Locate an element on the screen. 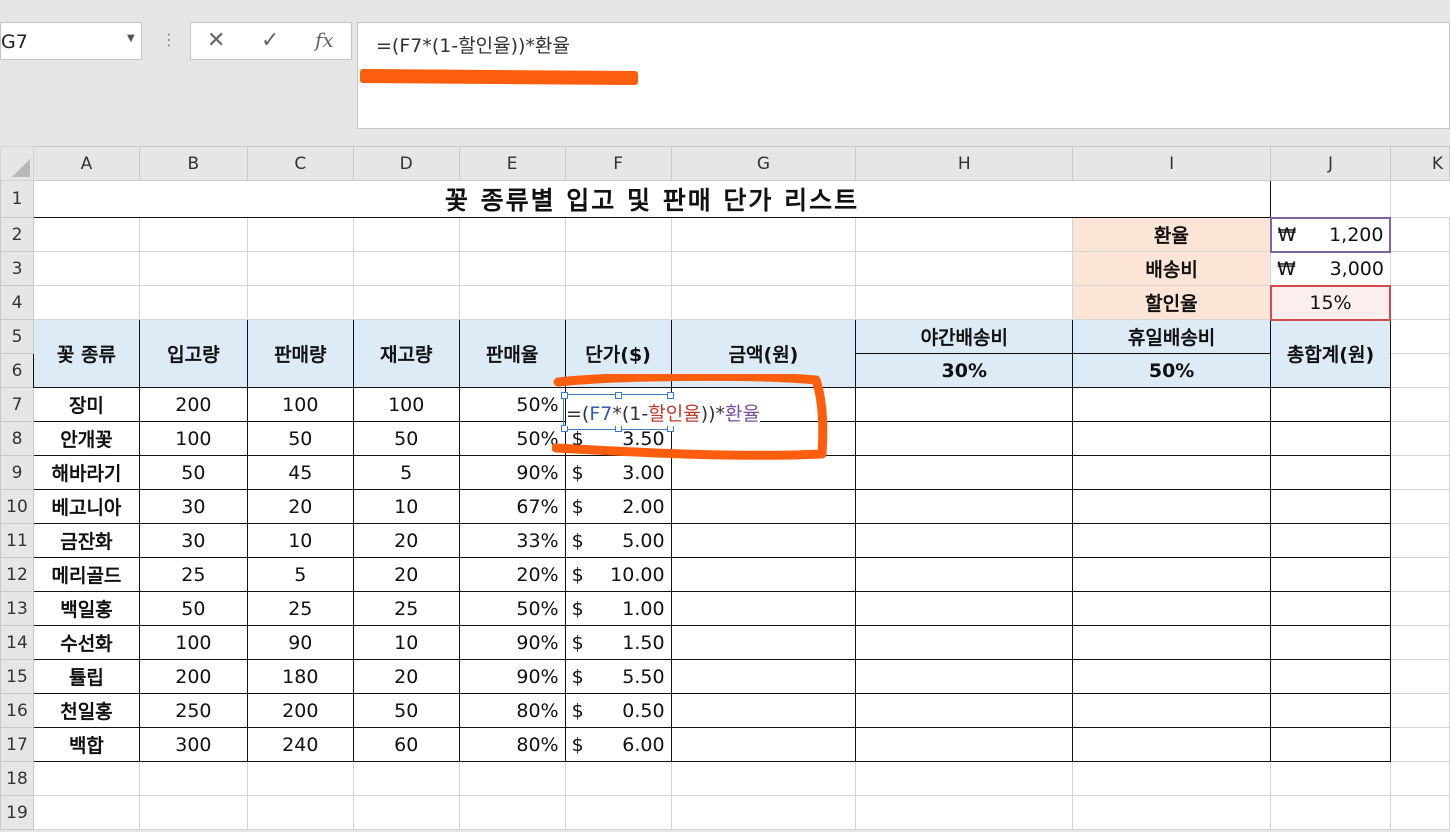 The height and width of the screenshot is (832, 1450). row-header: 15 is located at coordinates (17, 676).